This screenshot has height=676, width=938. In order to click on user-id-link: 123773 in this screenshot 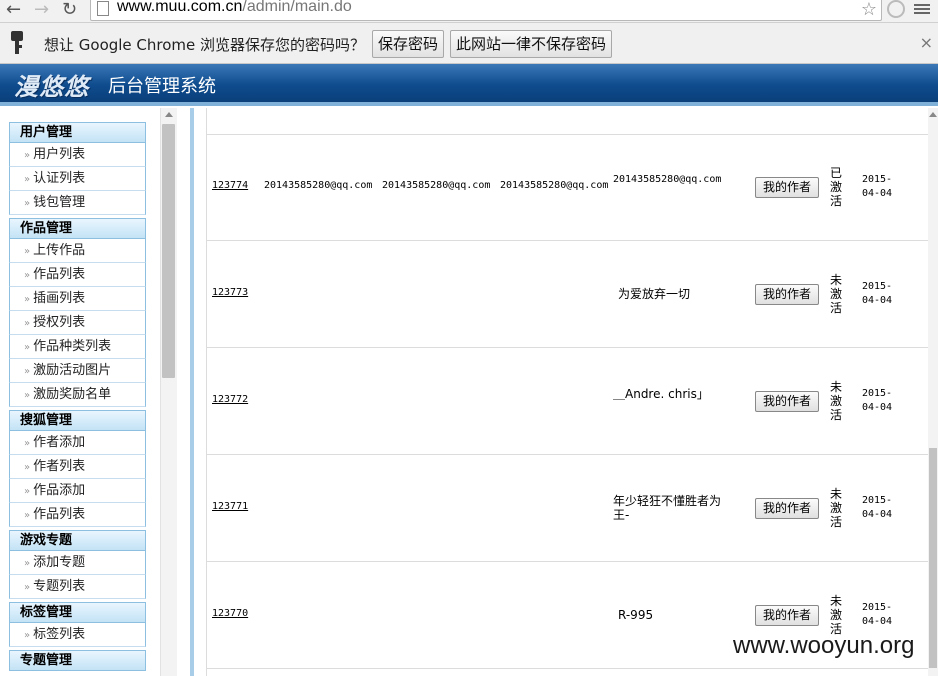, I will do `click(230, 292)`.